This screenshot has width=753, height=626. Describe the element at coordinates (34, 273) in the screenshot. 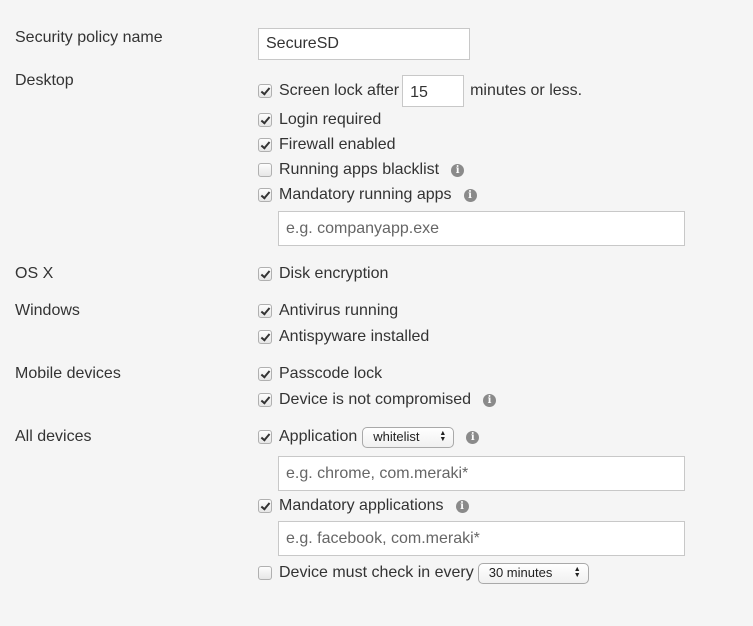

I see `label-osx: OS X` at that location.